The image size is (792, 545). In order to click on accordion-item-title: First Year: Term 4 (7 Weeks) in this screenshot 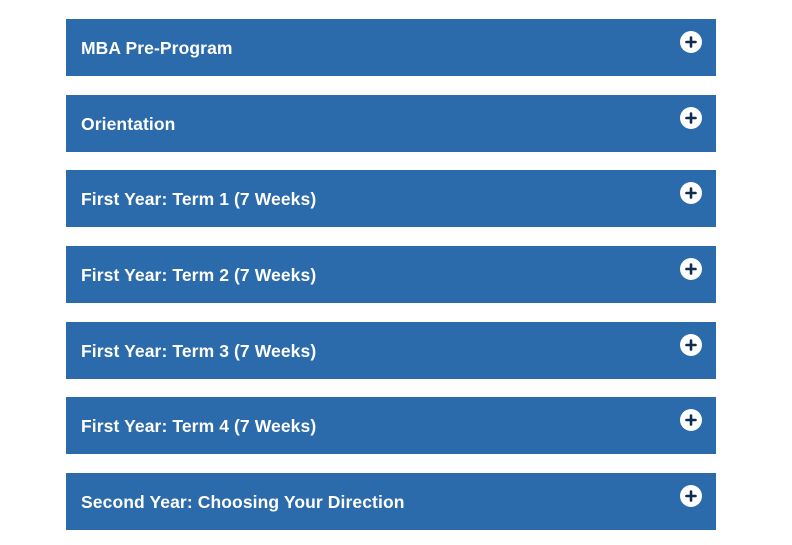, I will do `click(199, 426)`.